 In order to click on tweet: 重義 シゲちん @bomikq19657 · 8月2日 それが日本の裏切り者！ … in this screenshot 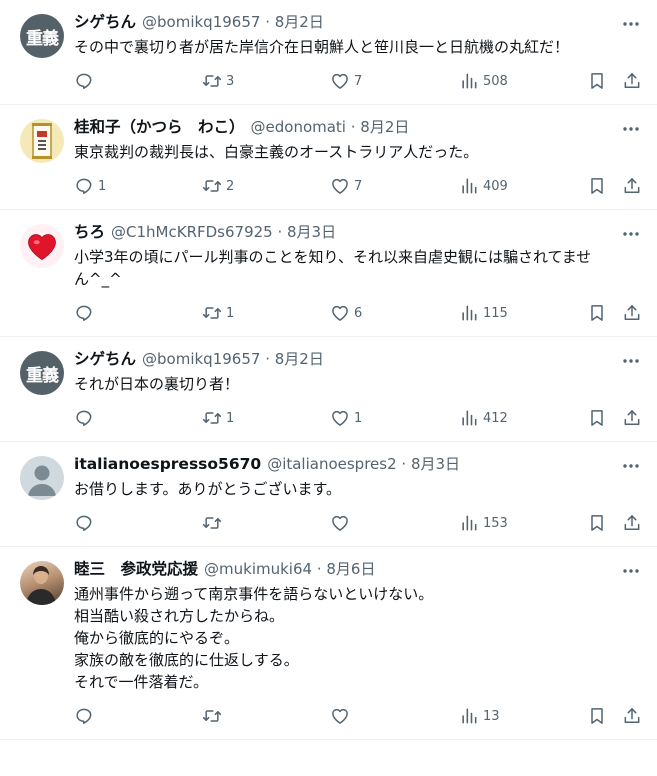, I will do `click(328, 389)`.